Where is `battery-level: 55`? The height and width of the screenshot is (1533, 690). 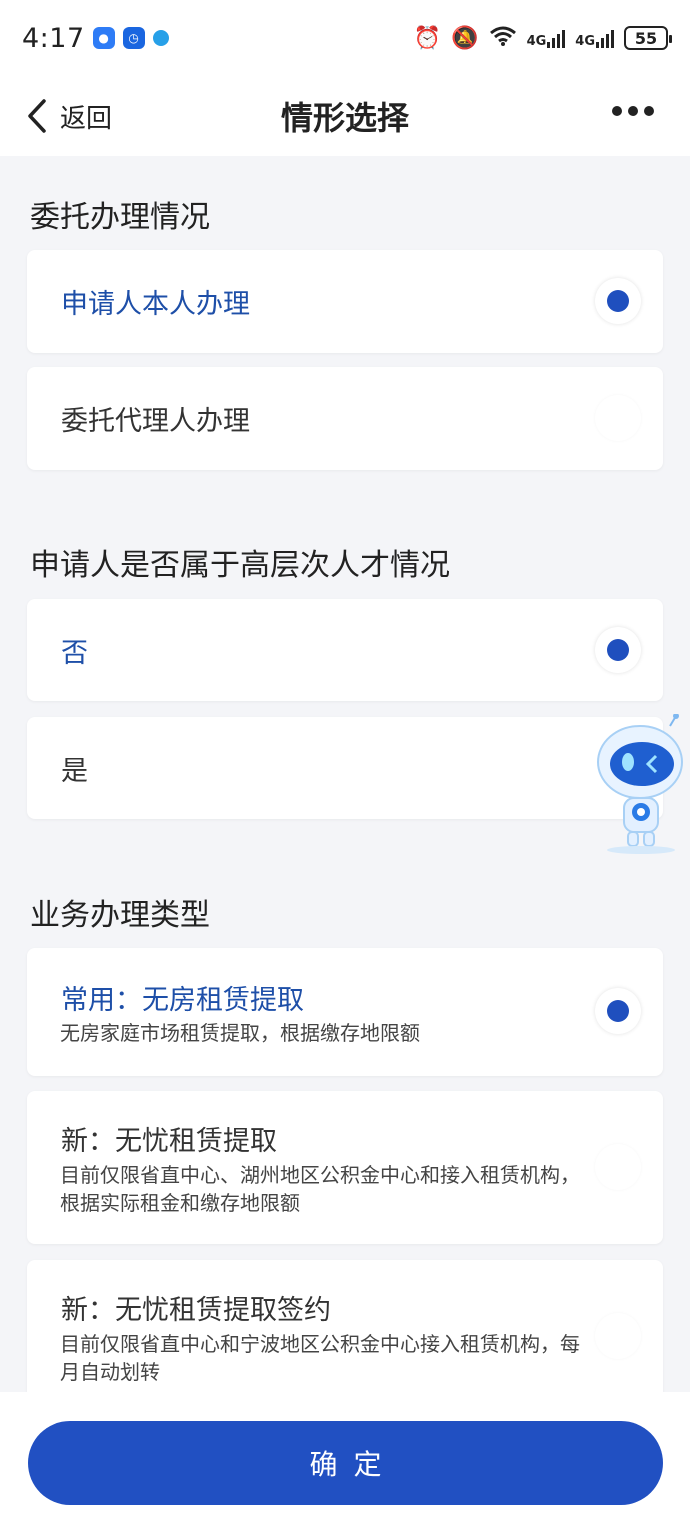 battery-level: 55 is located at coordinates (646, 38).